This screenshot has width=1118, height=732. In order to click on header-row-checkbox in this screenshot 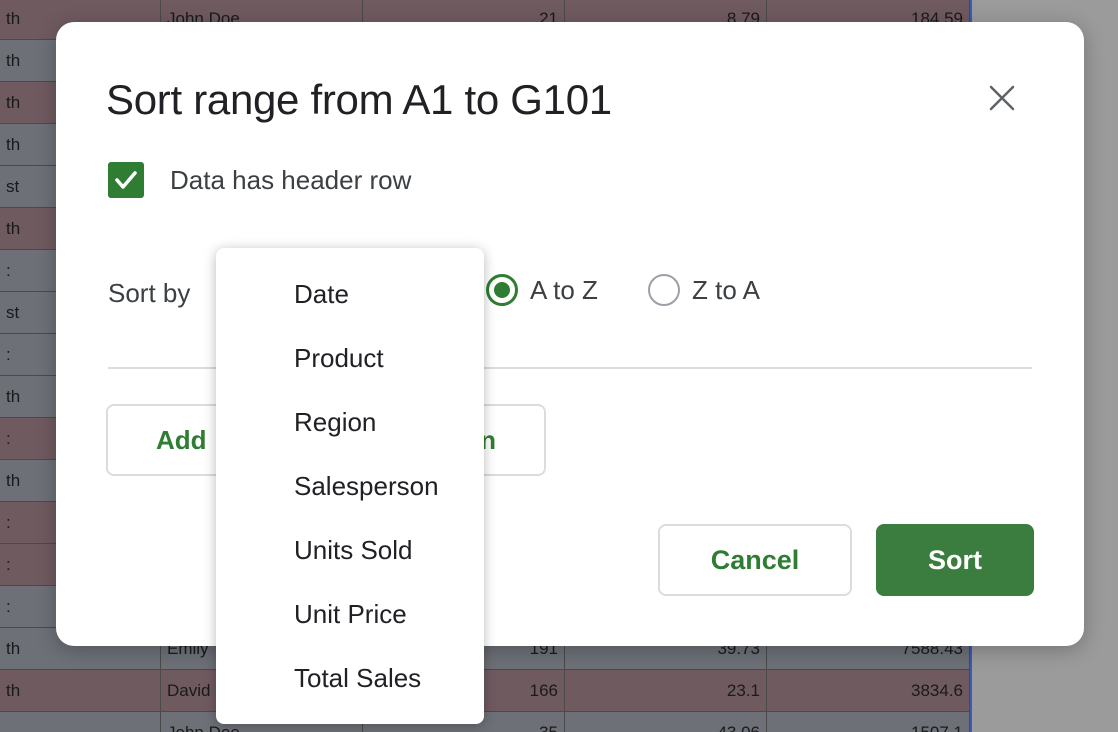, I will do `click(126, 180)`.